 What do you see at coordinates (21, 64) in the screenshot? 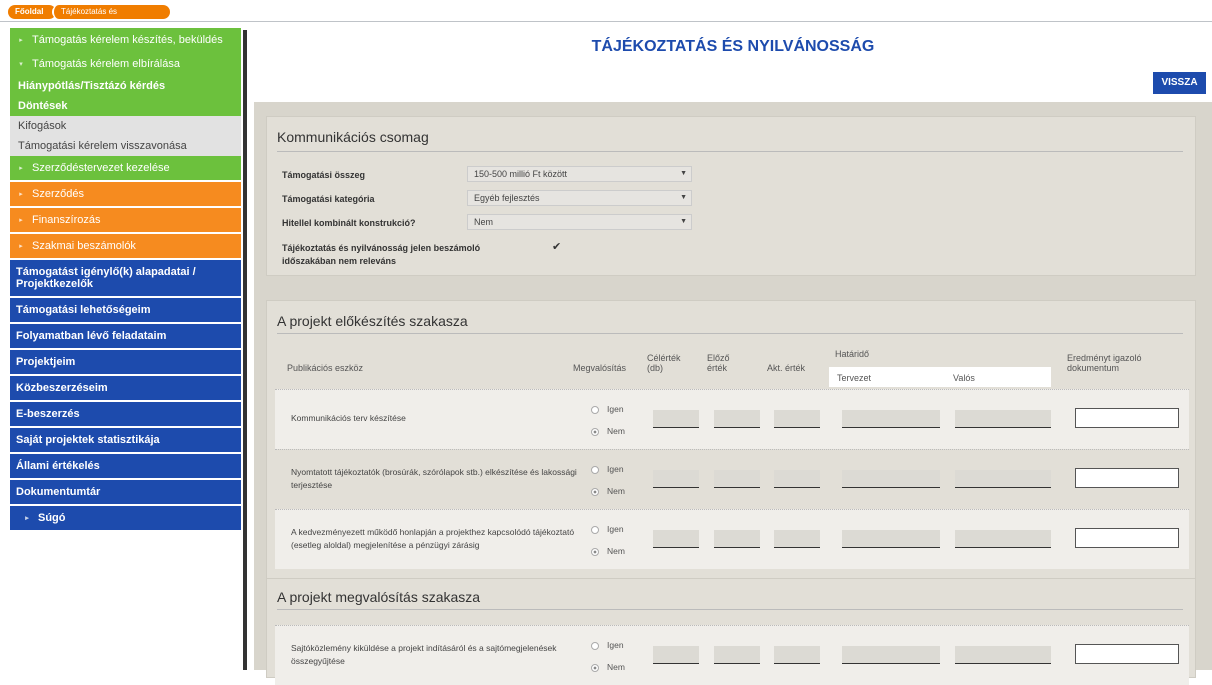
I see `arrow-icon: ▾` at bounding box center [21, 64].